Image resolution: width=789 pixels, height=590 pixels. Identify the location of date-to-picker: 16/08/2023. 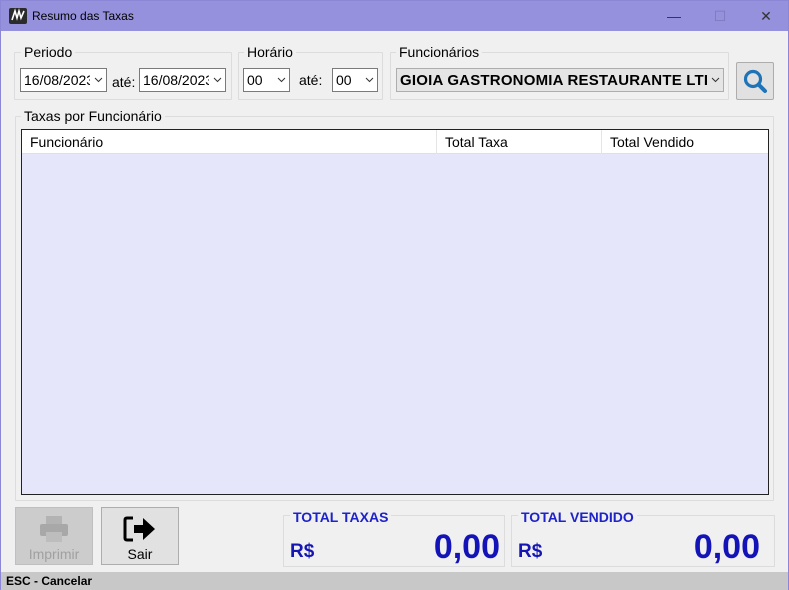
(182, 80).